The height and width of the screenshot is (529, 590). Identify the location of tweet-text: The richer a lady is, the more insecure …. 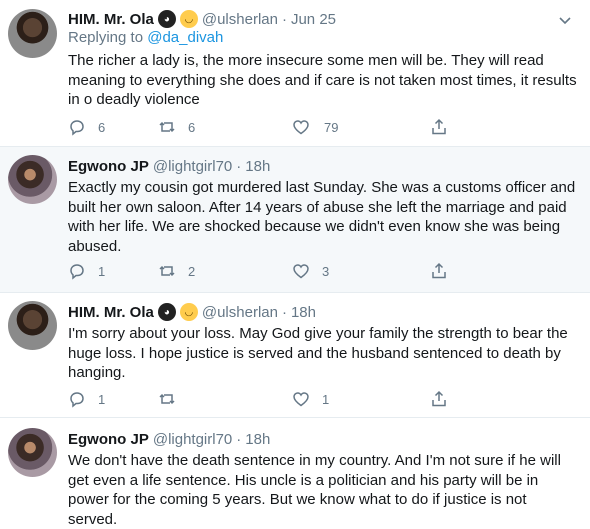
(322, 80).